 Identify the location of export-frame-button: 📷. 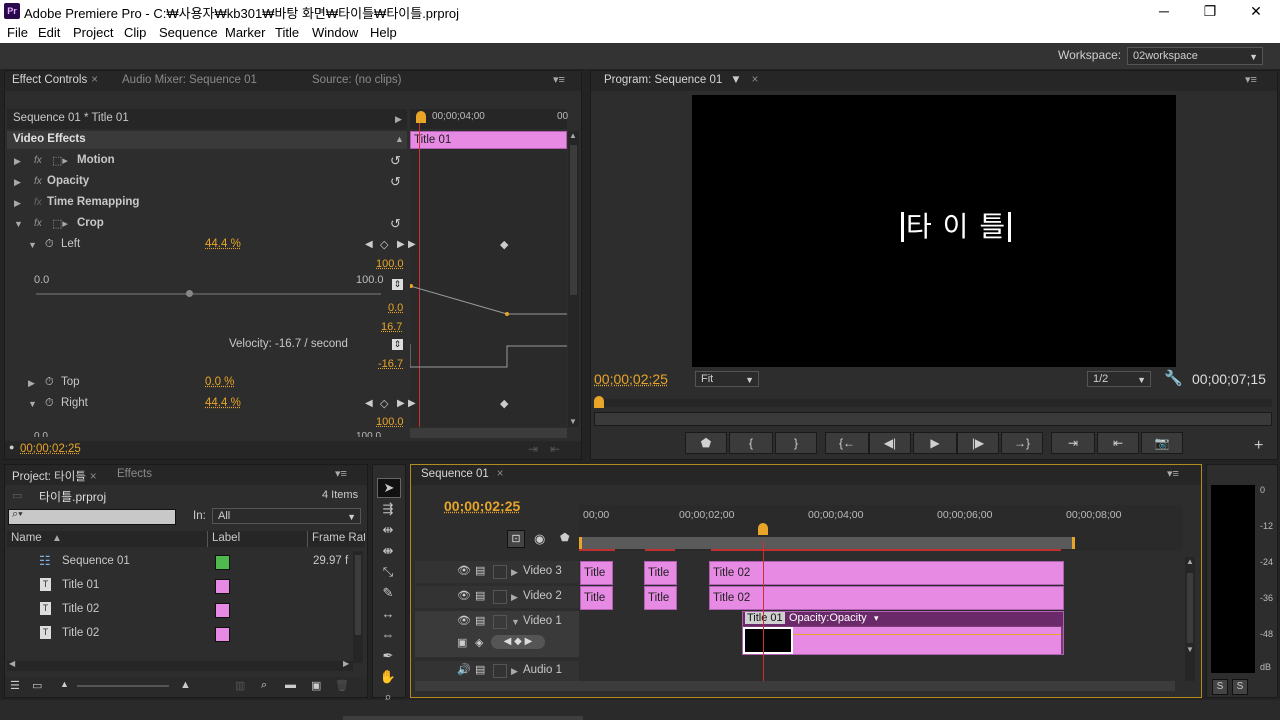
(1162, 443).